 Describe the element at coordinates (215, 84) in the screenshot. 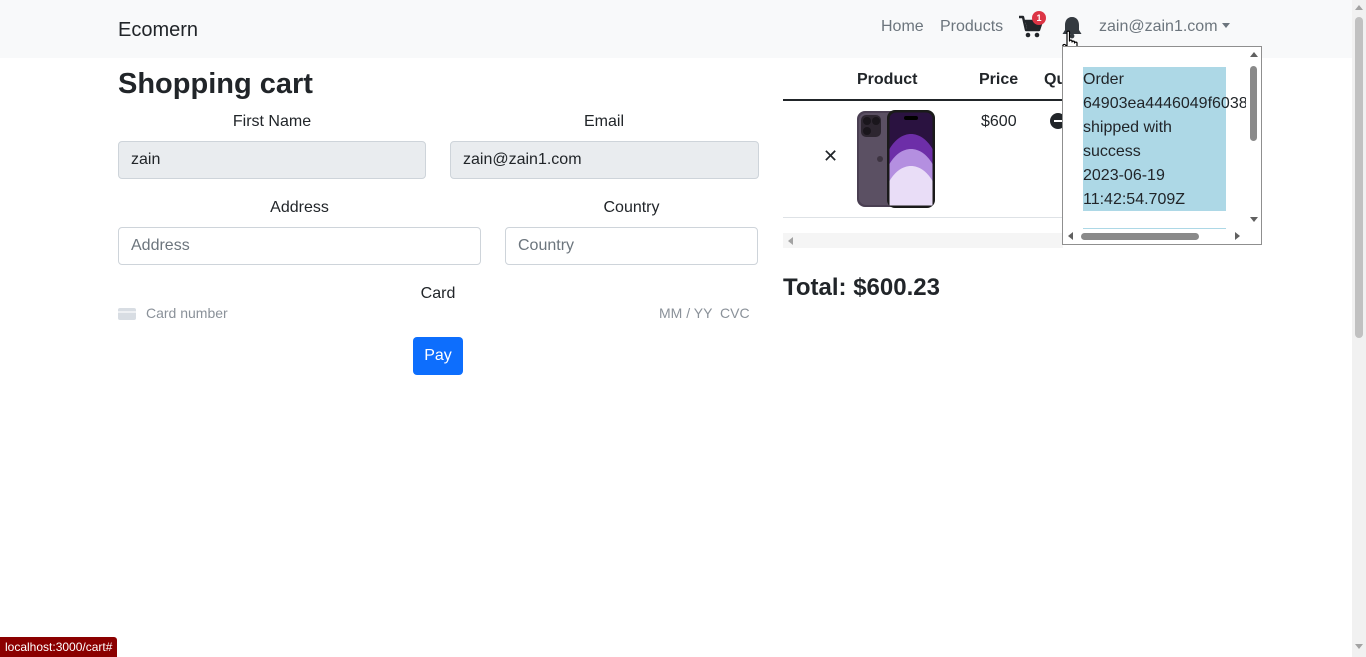

I see `page-title: Shopping cart` at that location.